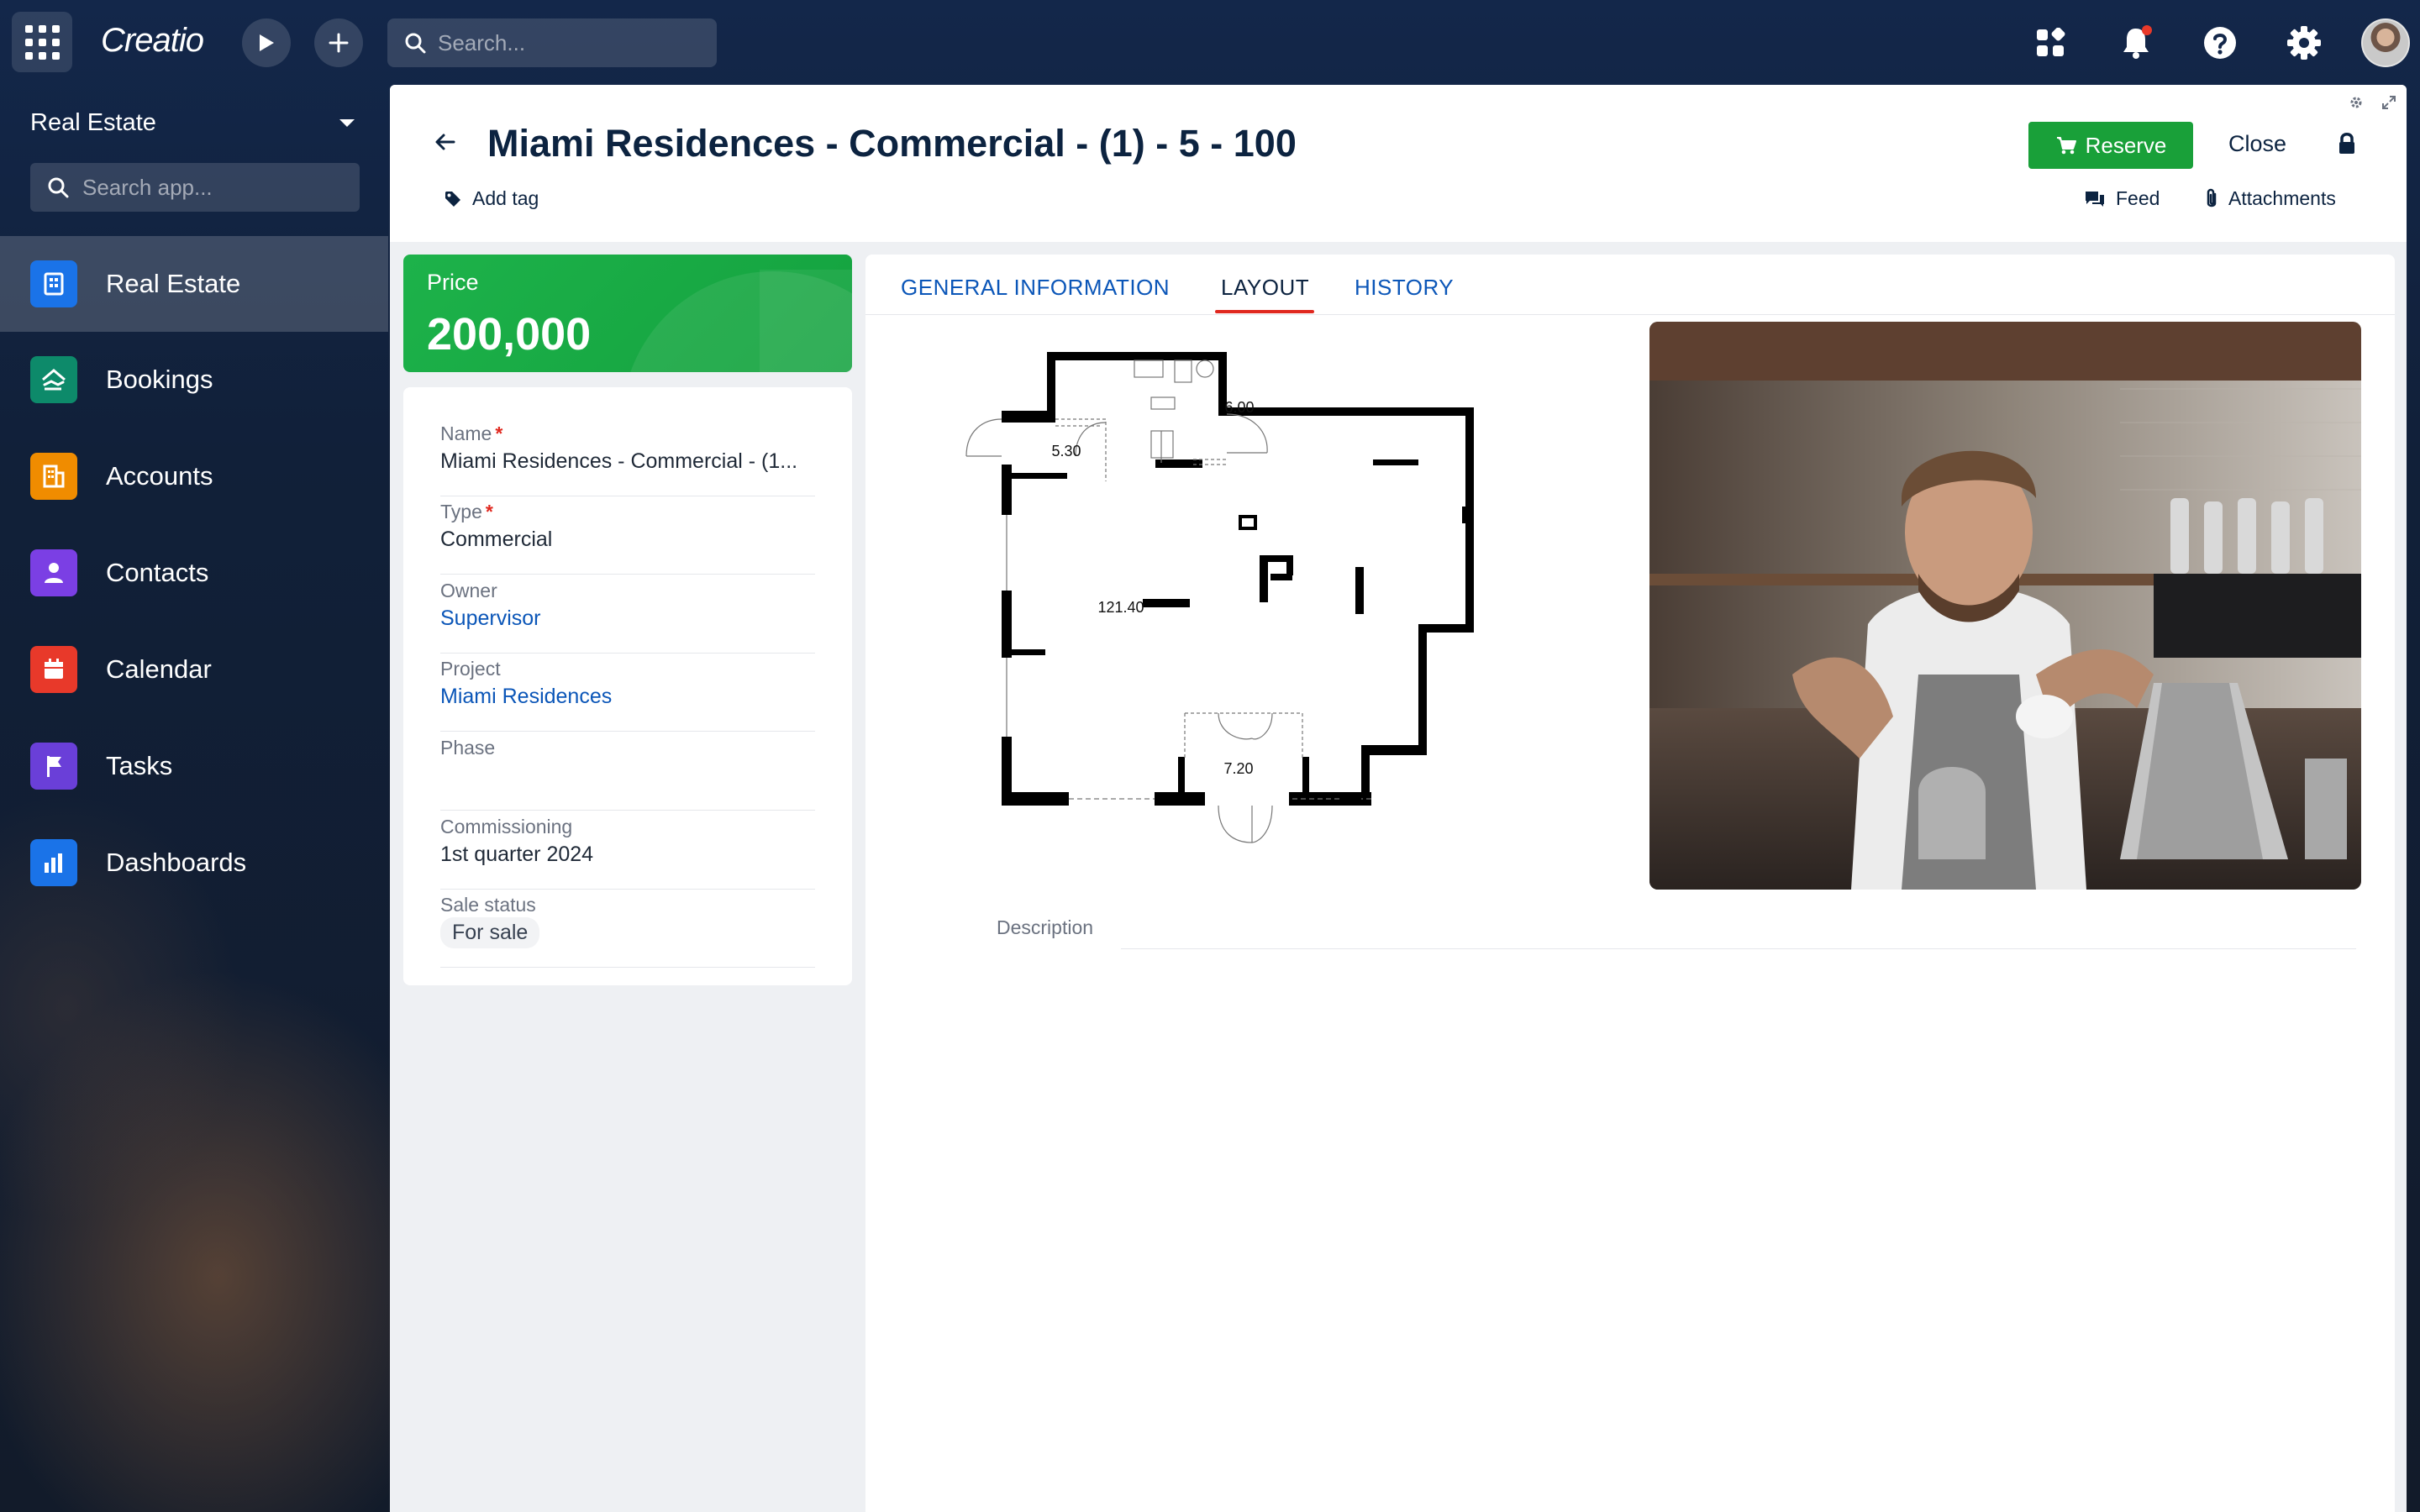  What do you see at coordinates (806, 321) in the screenshot?
I see `decorative-shape` at bounding box center [806, 321].